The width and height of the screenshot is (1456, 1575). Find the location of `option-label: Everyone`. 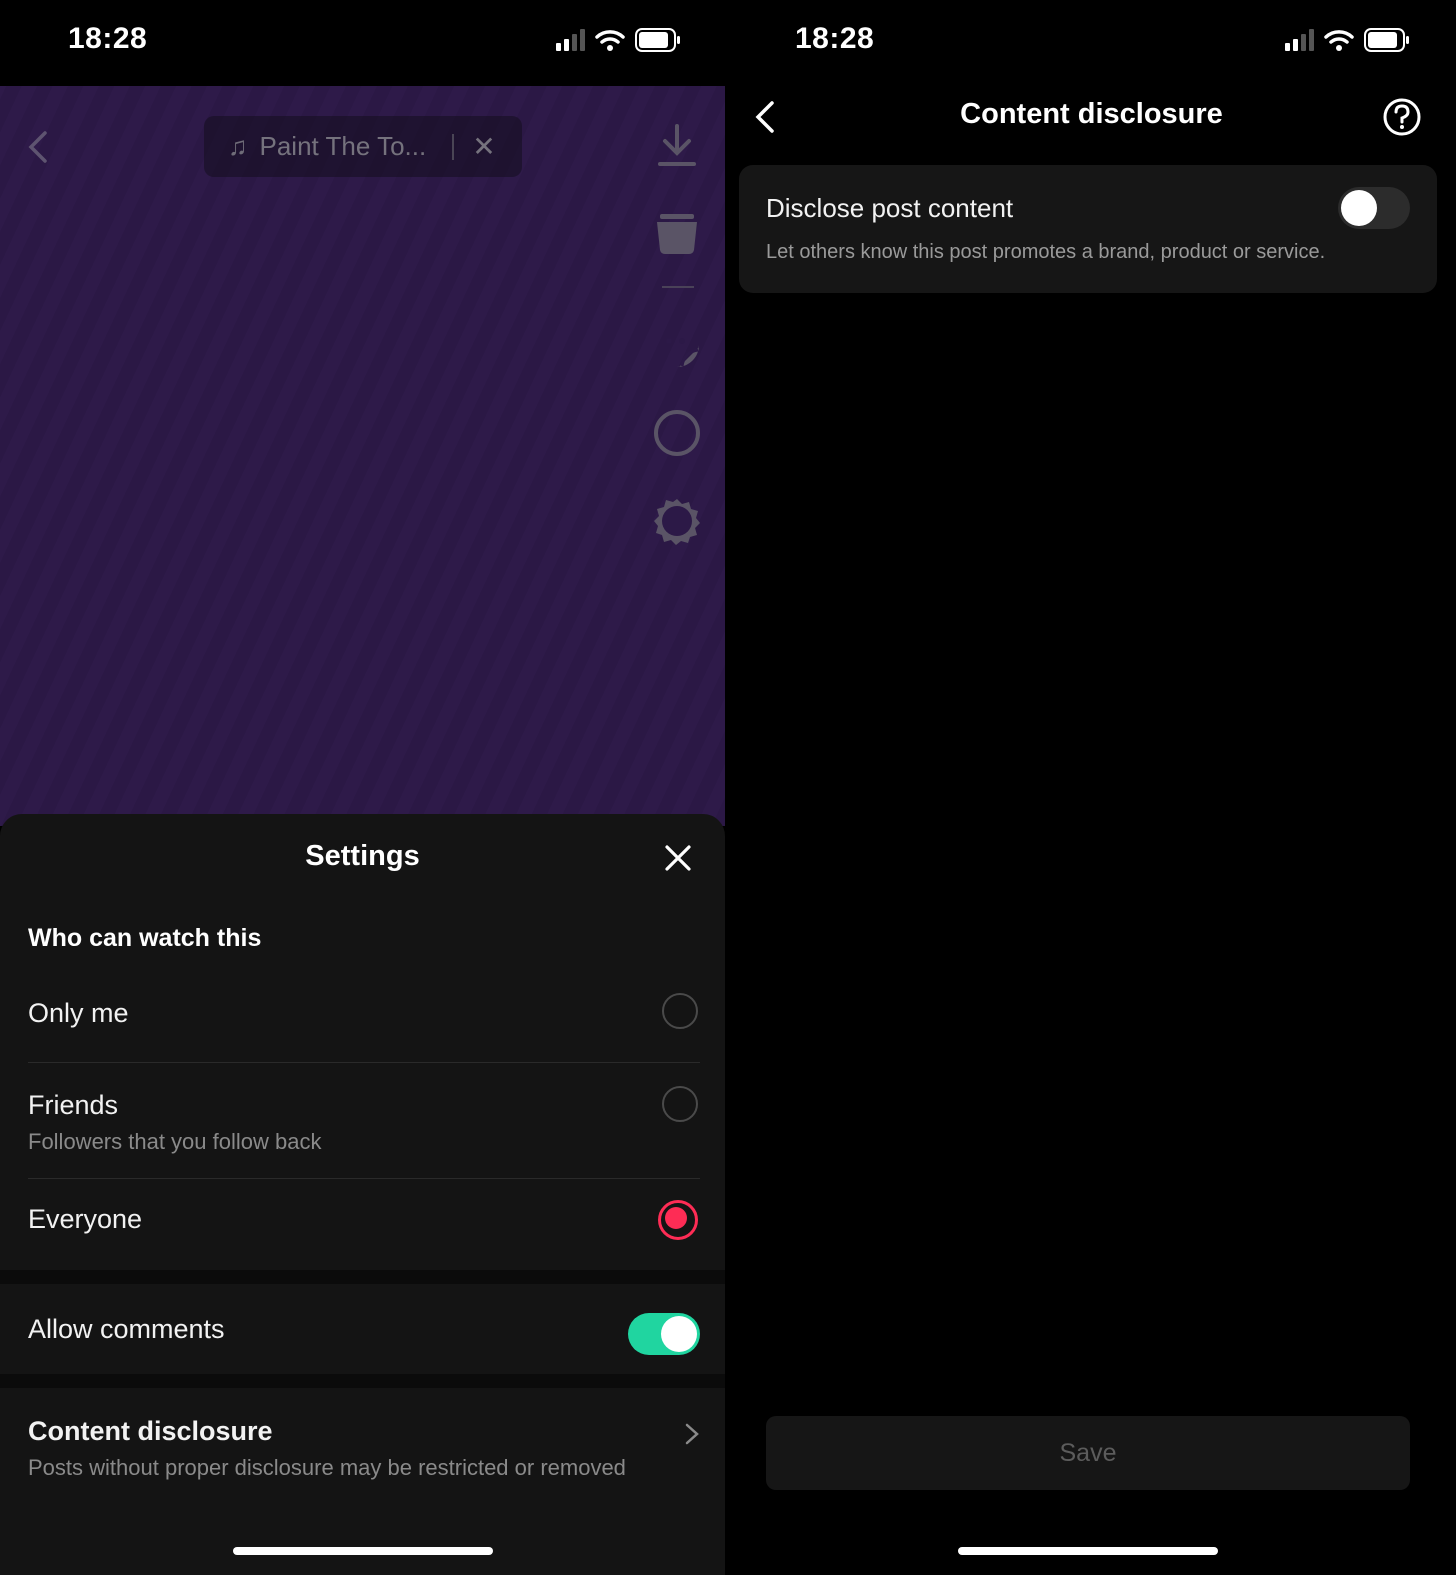

option-label: Everyone is located at coordinates (85, 1219).